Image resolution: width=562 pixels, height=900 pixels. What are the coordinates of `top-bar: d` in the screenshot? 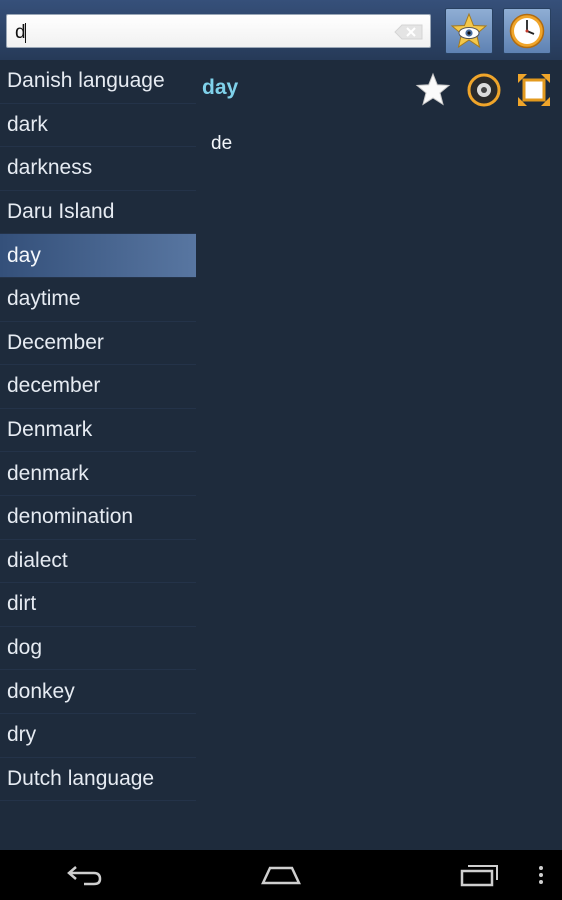 It's located at (281, 30).